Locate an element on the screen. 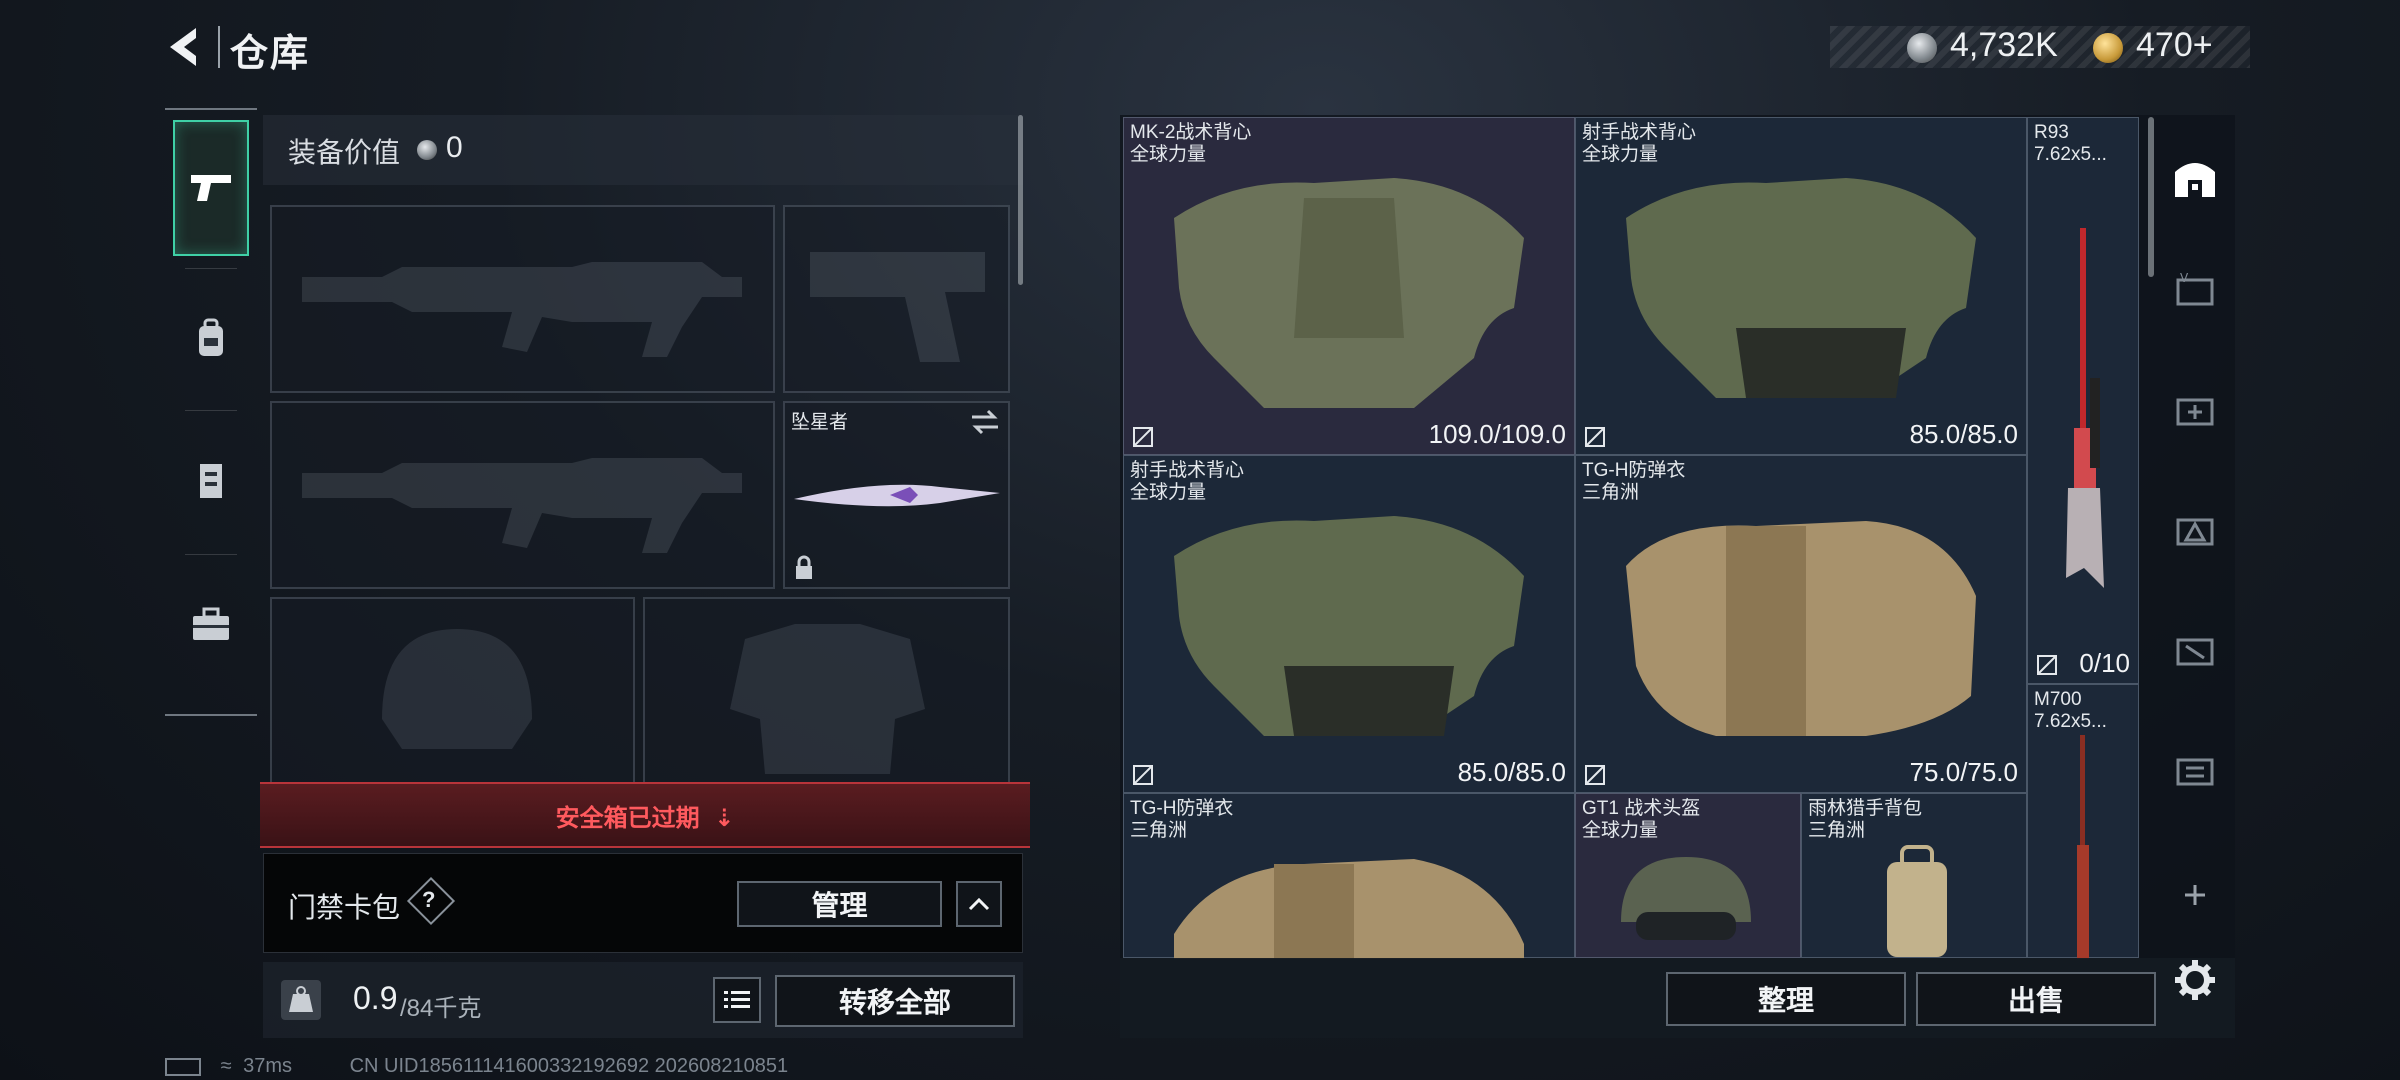 This screenshot has height=1080, width=2400. stash-page-icon: V is located at coordinates (2195, 288).